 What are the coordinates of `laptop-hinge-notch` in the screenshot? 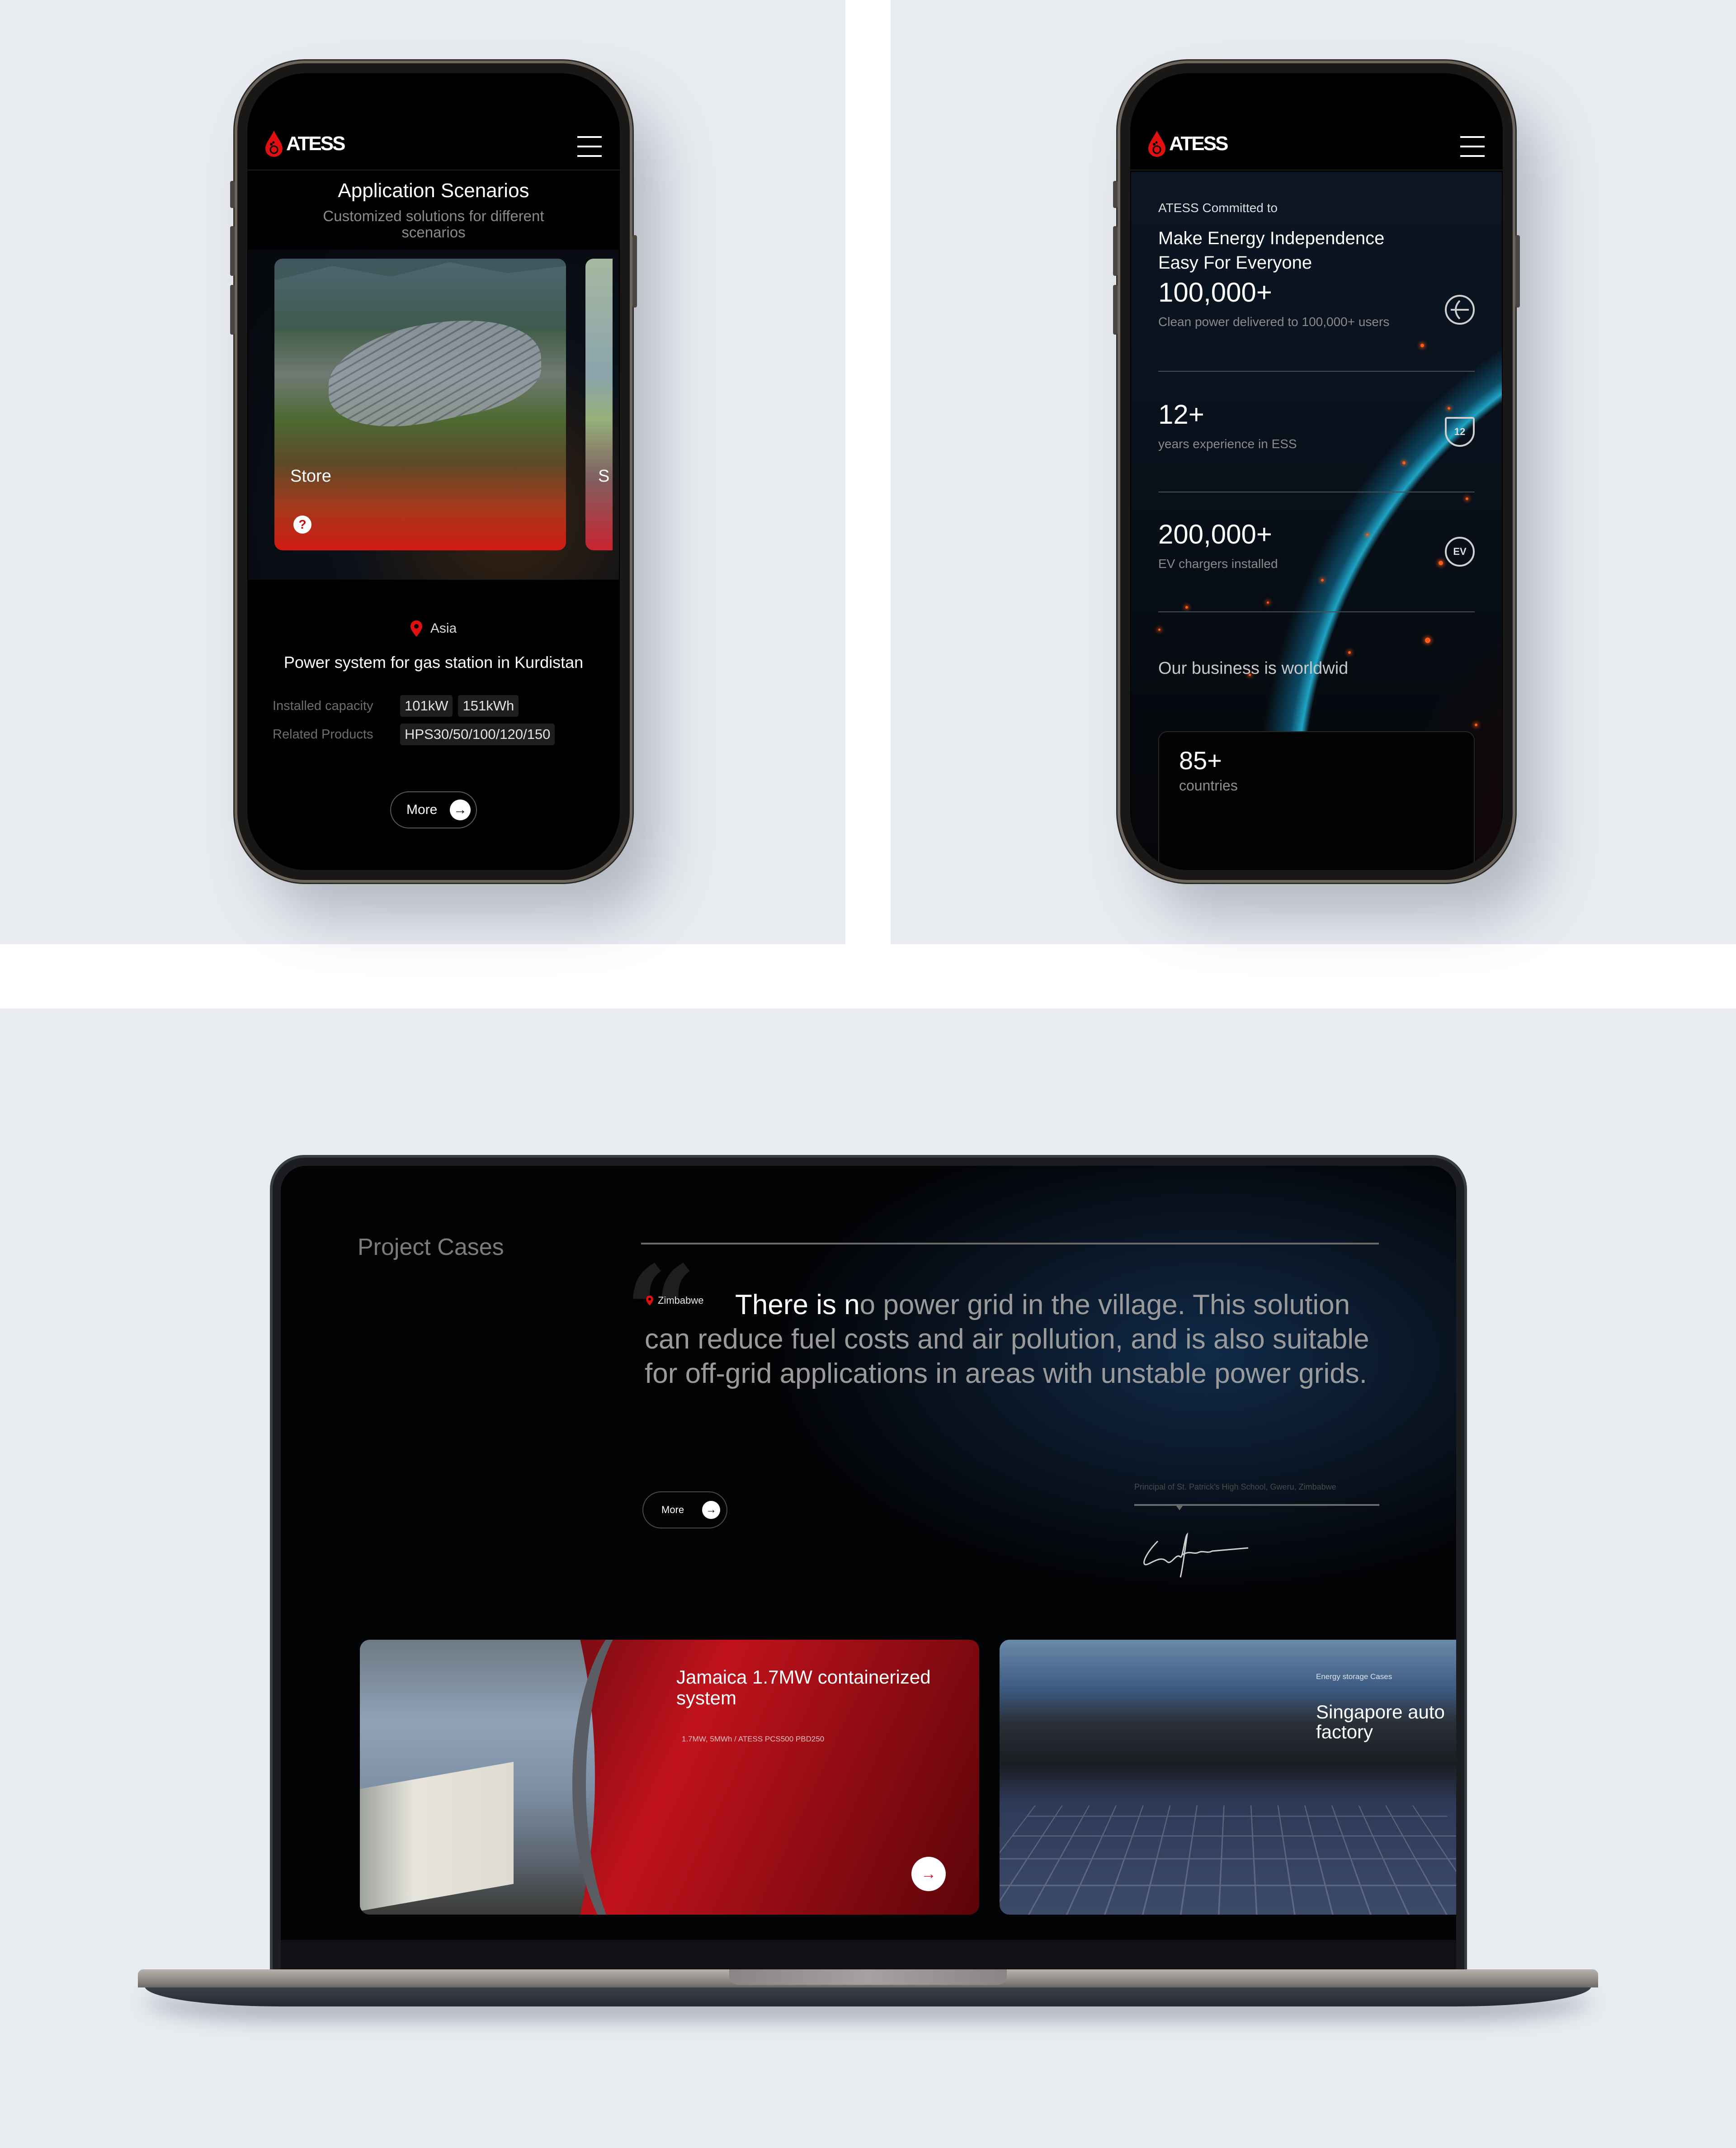 It's located at (868, 1977).